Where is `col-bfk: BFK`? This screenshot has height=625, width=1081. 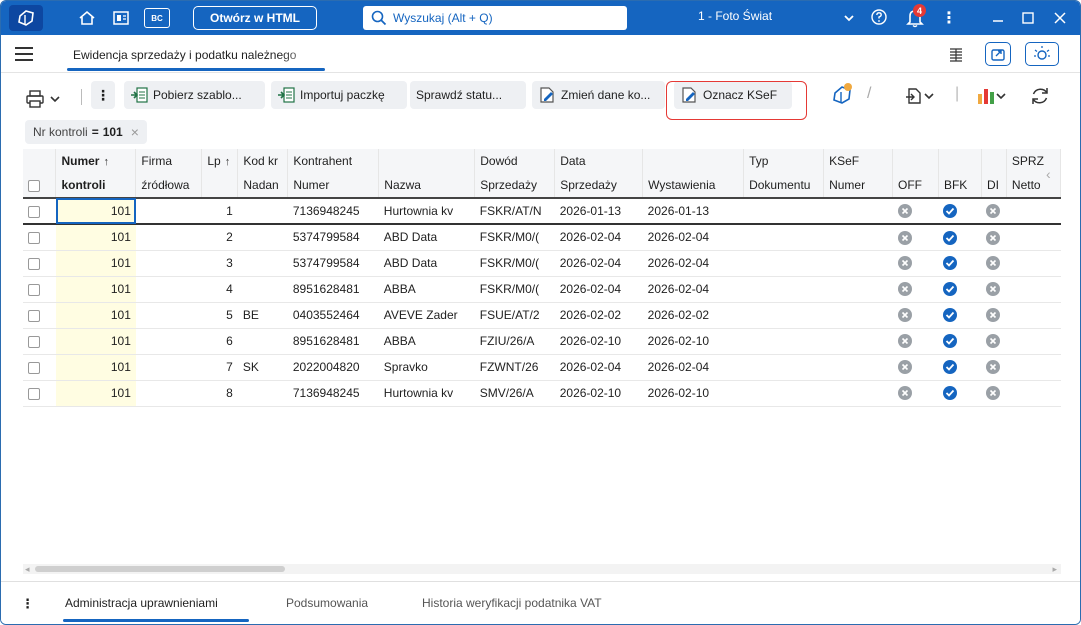 col-bfk: BFK is located at coordinates (960, 186).